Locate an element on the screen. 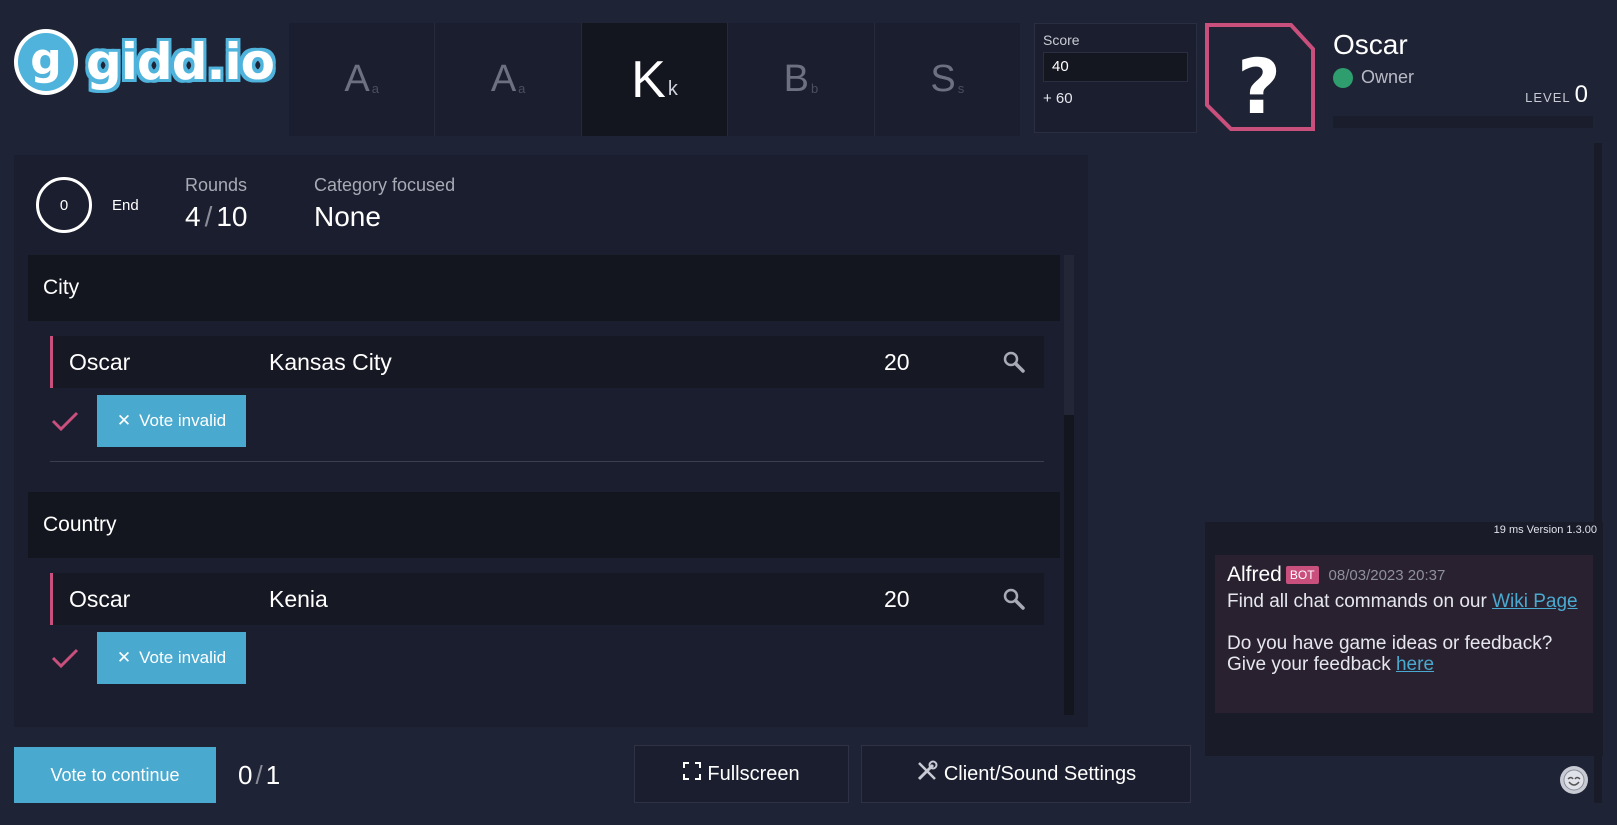  answer-row: Oscar Kenia 20 is located at coordinates (547, 599).